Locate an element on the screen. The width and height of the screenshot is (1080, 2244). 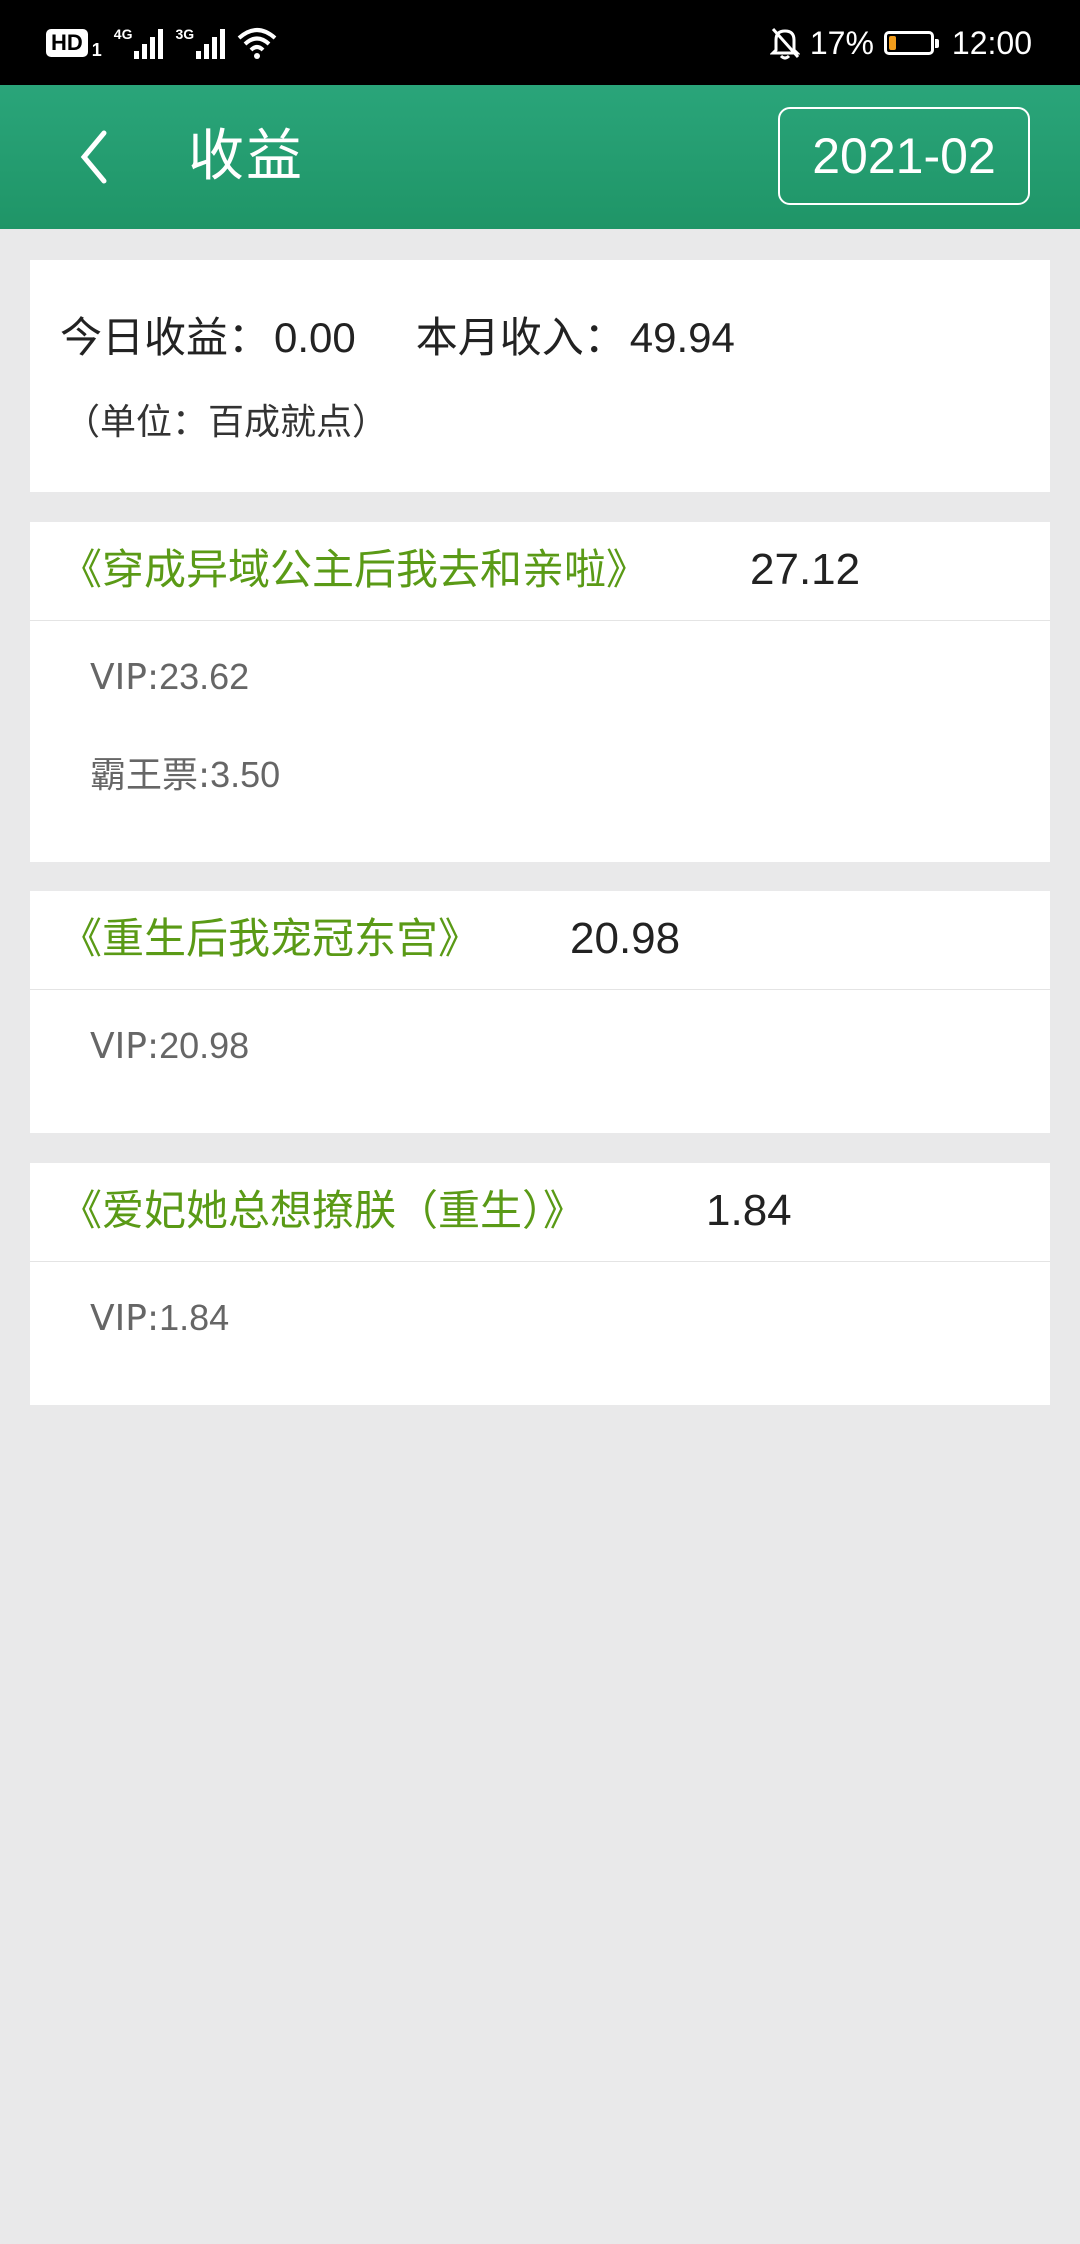
income-line-value: 1.84 is located at coordinates (194, 1317).